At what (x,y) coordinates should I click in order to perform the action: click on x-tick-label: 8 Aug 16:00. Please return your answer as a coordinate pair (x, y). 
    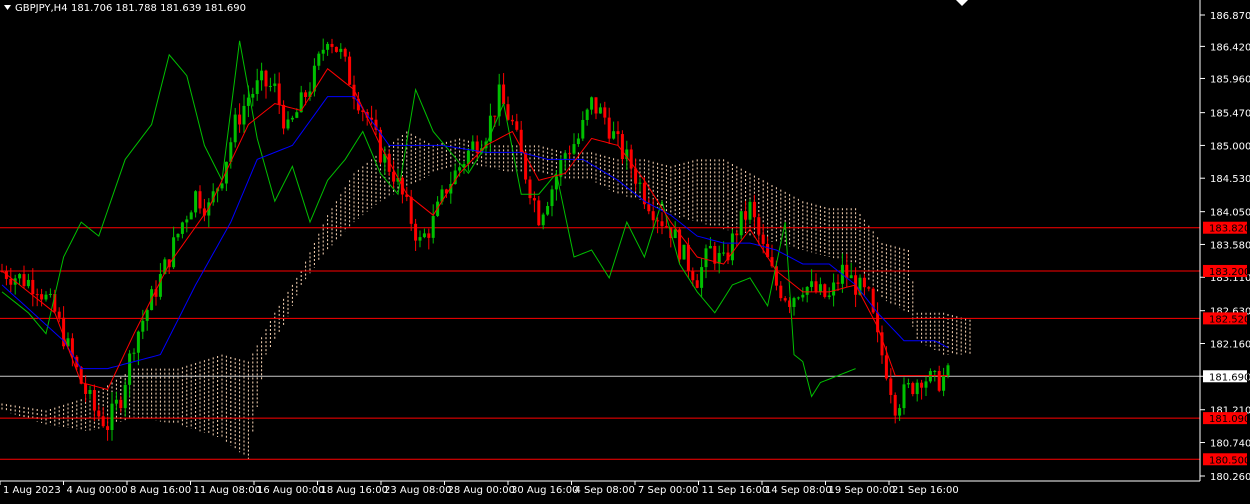
    Looking at the image, I should click on (160, 490).